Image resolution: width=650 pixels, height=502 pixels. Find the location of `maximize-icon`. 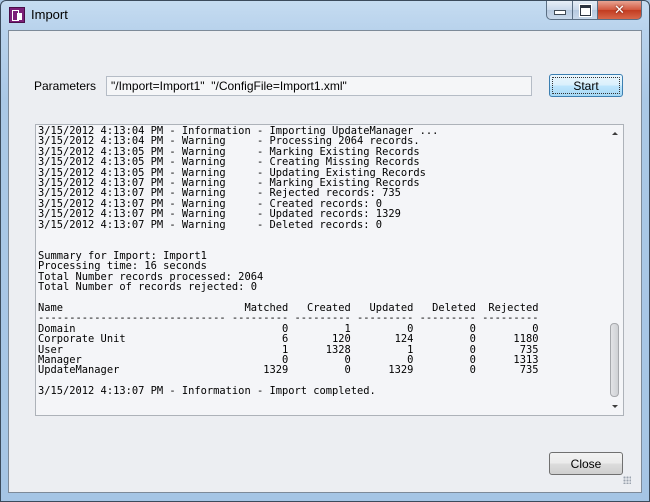

maximize-icon is located at coordinates (585, 10).